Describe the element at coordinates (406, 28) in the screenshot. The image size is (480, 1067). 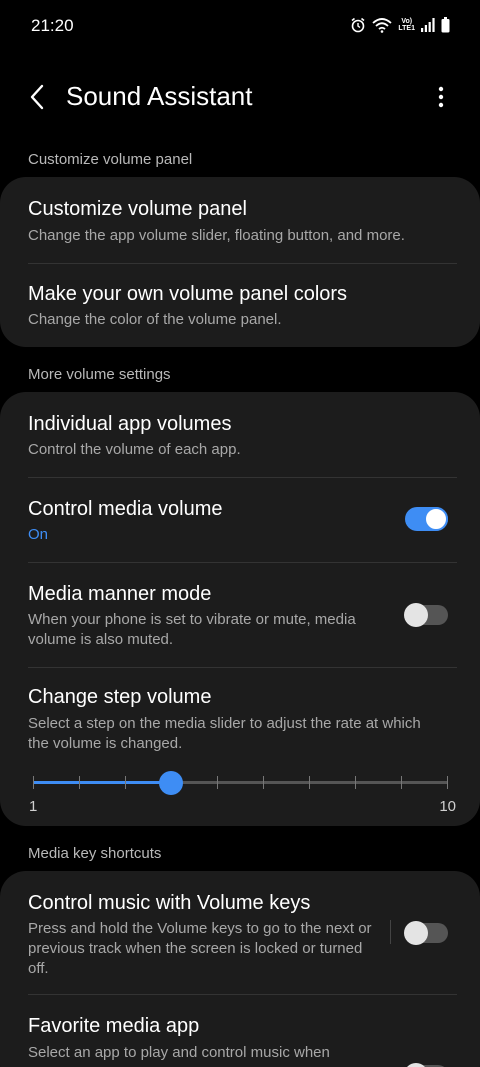
I see `volte-label-bottom: LTE1` at that location.